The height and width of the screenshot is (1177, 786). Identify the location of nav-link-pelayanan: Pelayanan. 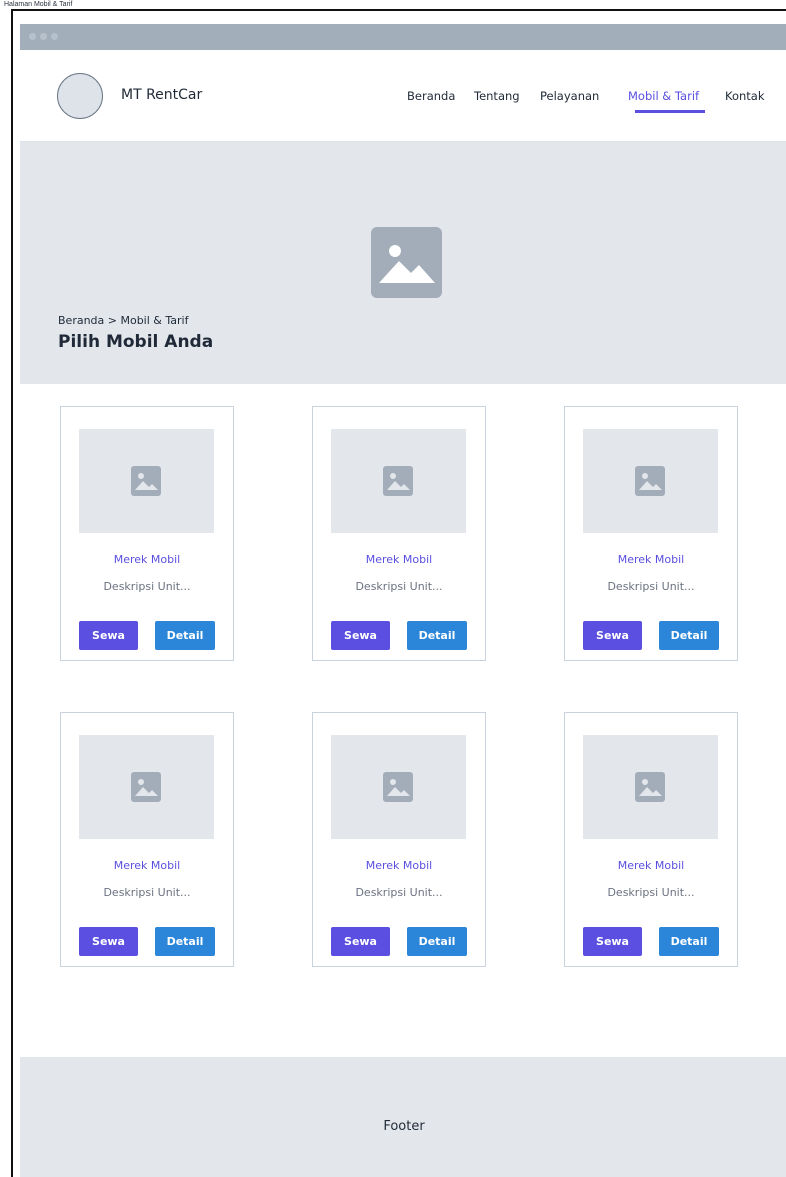
(569, 96).